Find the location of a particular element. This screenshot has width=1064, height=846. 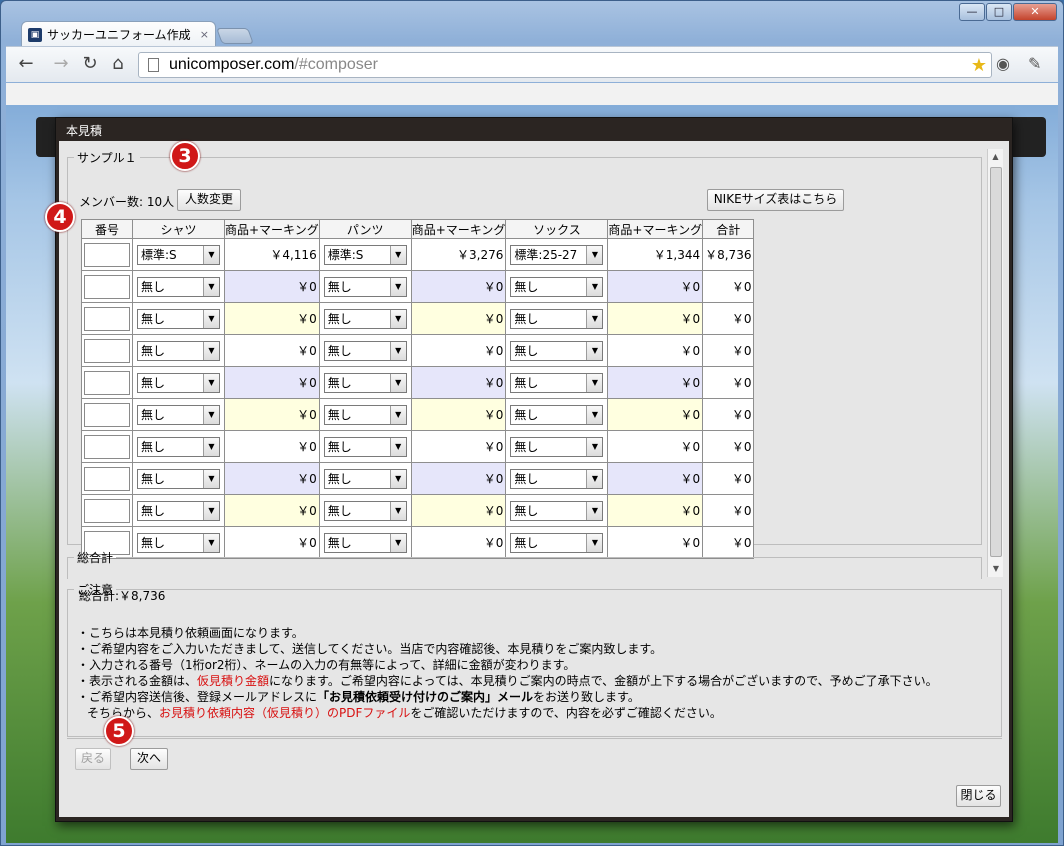

browser-toolbar: ← → ↻ ⌂ unicomposer.com/#composer ★ ◉ ✎ is located at coordinates (532, 64).